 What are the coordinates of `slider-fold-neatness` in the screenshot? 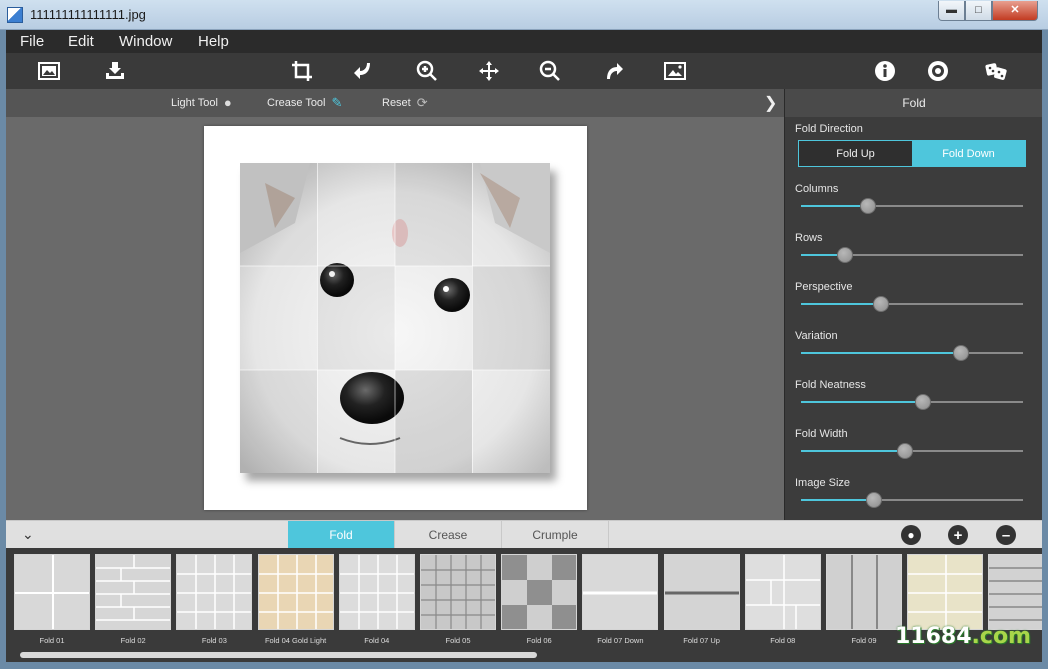 It's located at (912, 402).